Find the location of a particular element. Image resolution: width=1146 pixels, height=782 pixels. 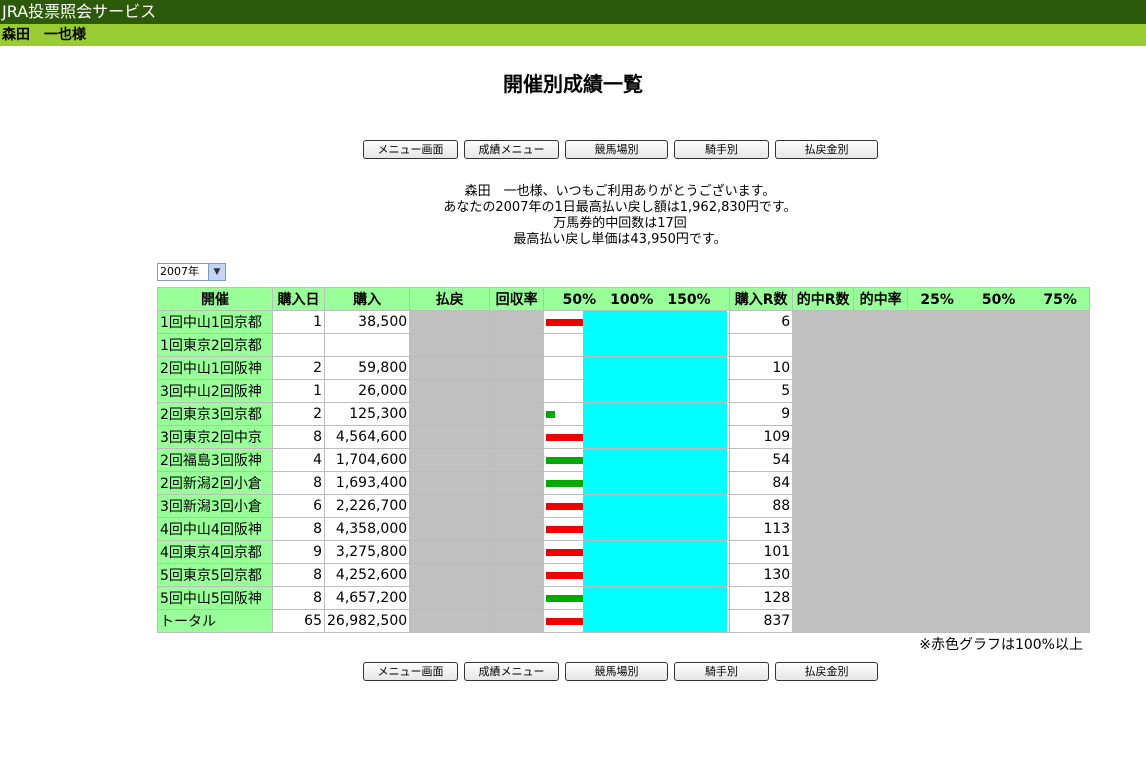

page-title: 開催別成績一覧 is located at coordinates (573, 84).